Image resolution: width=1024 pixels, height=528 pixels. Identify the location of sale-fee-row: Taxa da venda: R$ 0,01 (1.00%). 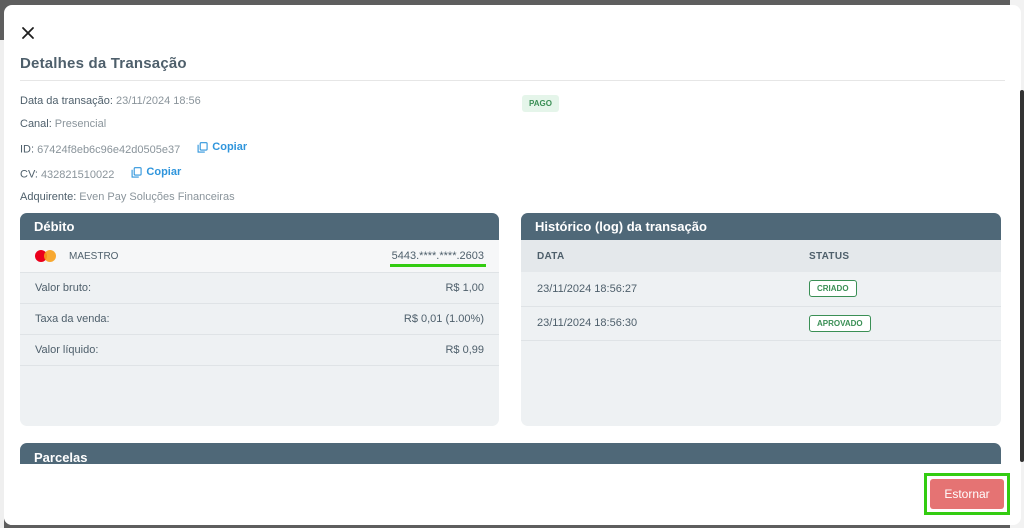
(259, 319).